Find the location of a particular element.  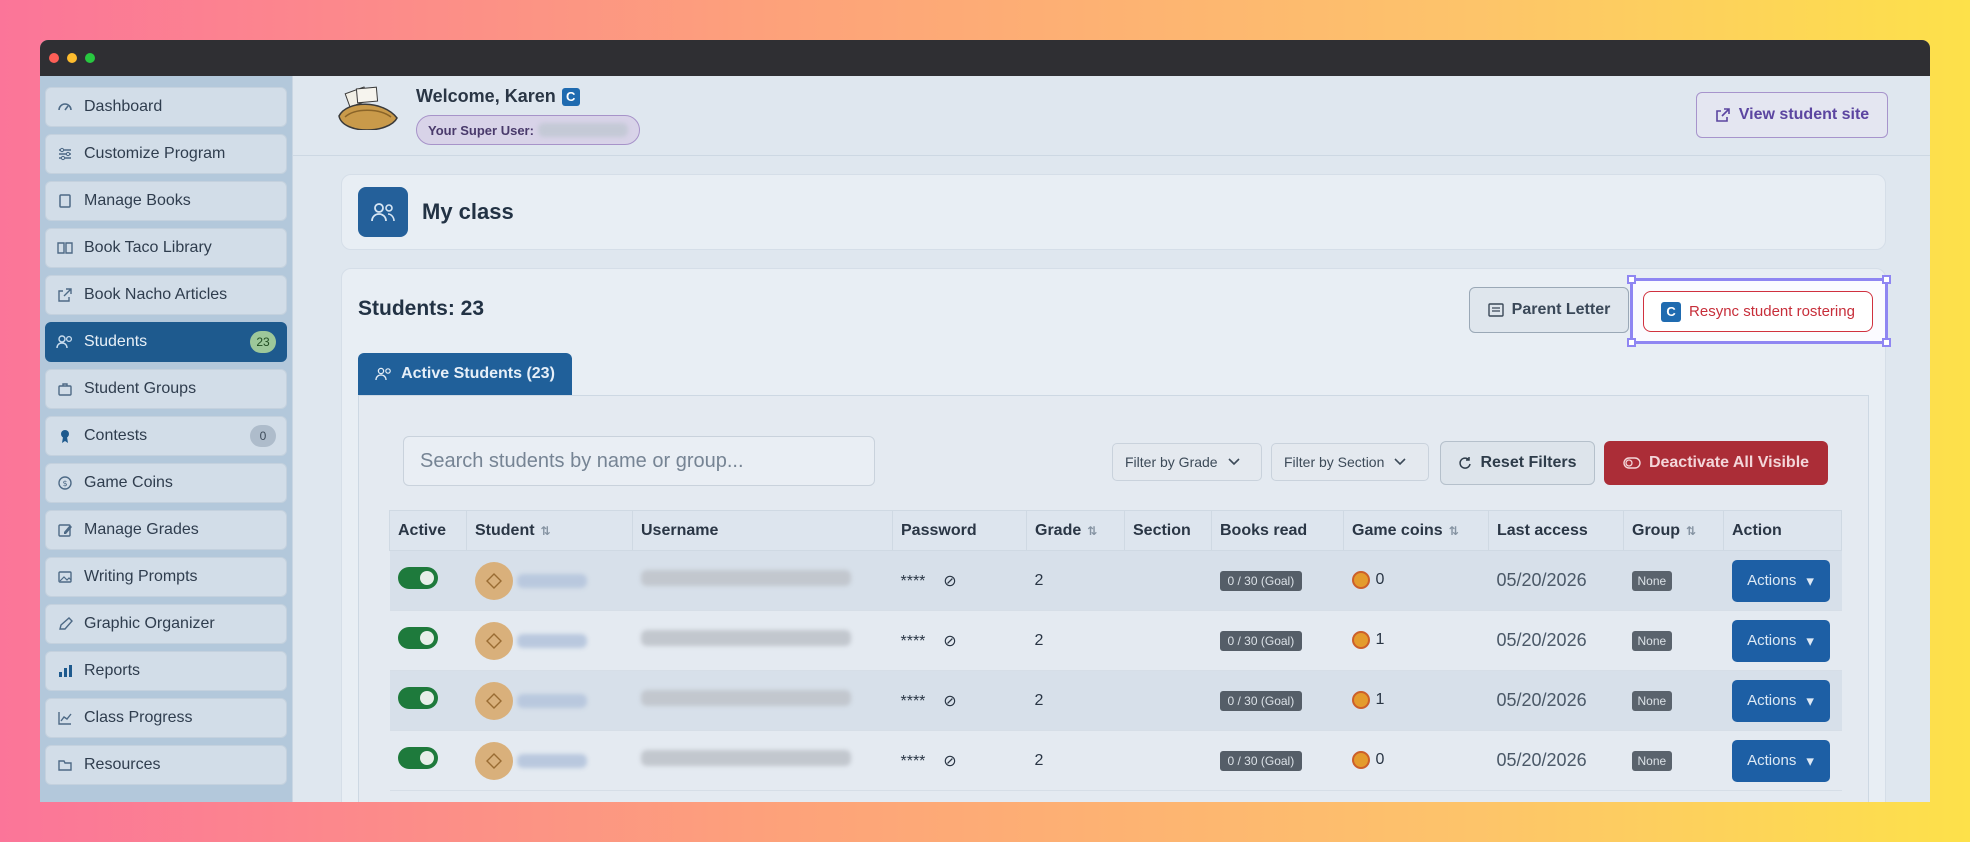

column-header-grade: Grade ⇅ is located at coordinates (1075, 530).